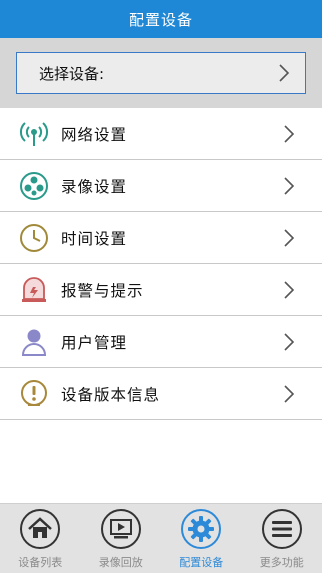 Image resolution: width=322 pixels, height=573 pixels. What do you see at coordinates (201, 529) in the screenshot?
I see `gear-icon` at bounding box center [201, 529].